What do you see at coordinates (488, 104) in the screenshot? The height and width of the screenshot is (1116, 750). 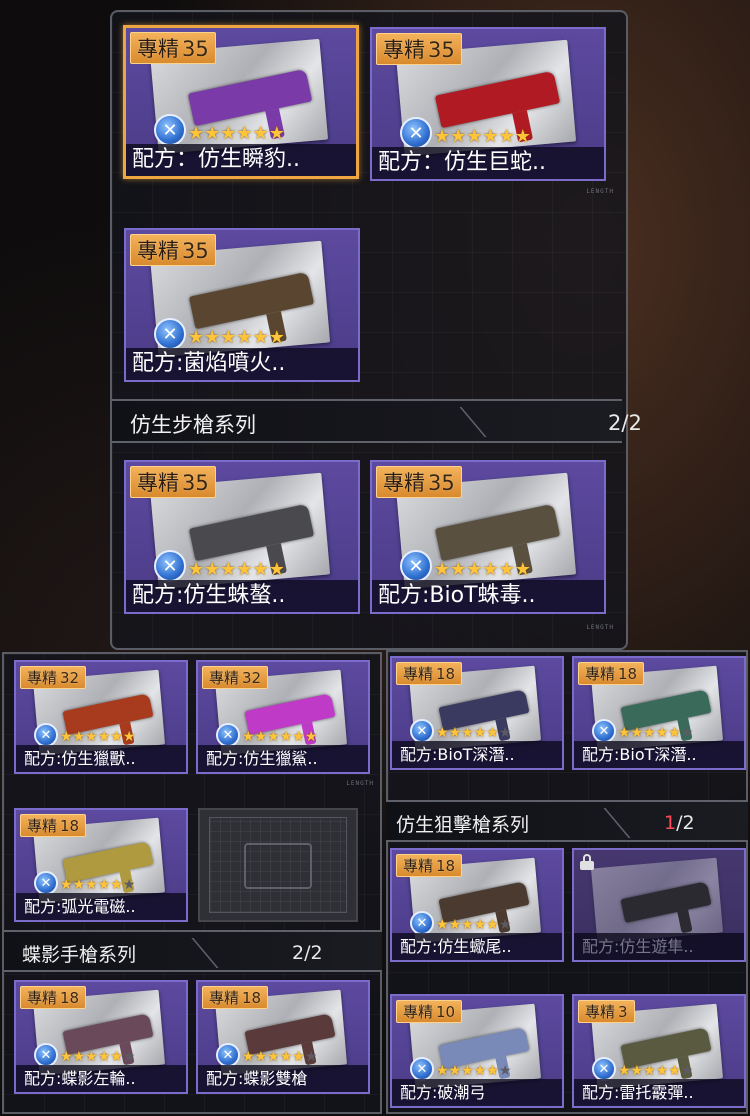 I see `recipe-card: 專精 35 ✕ ★★★★★★ 配方：仿生巨蛇..` at bounding box center [488, 104].